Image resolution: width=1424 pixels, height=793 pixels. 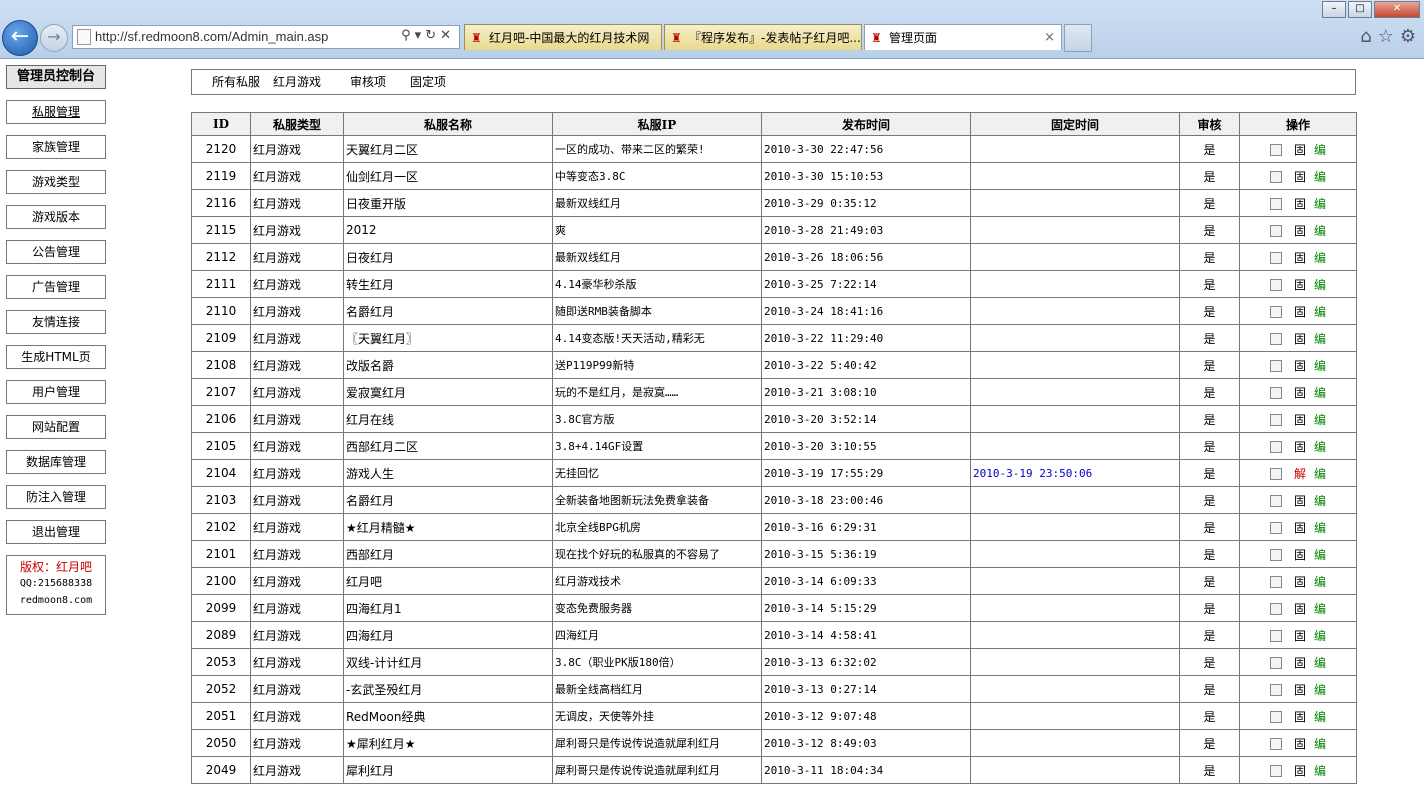 I want to click on search-icon: ⚲, so click(x=408, y=35).